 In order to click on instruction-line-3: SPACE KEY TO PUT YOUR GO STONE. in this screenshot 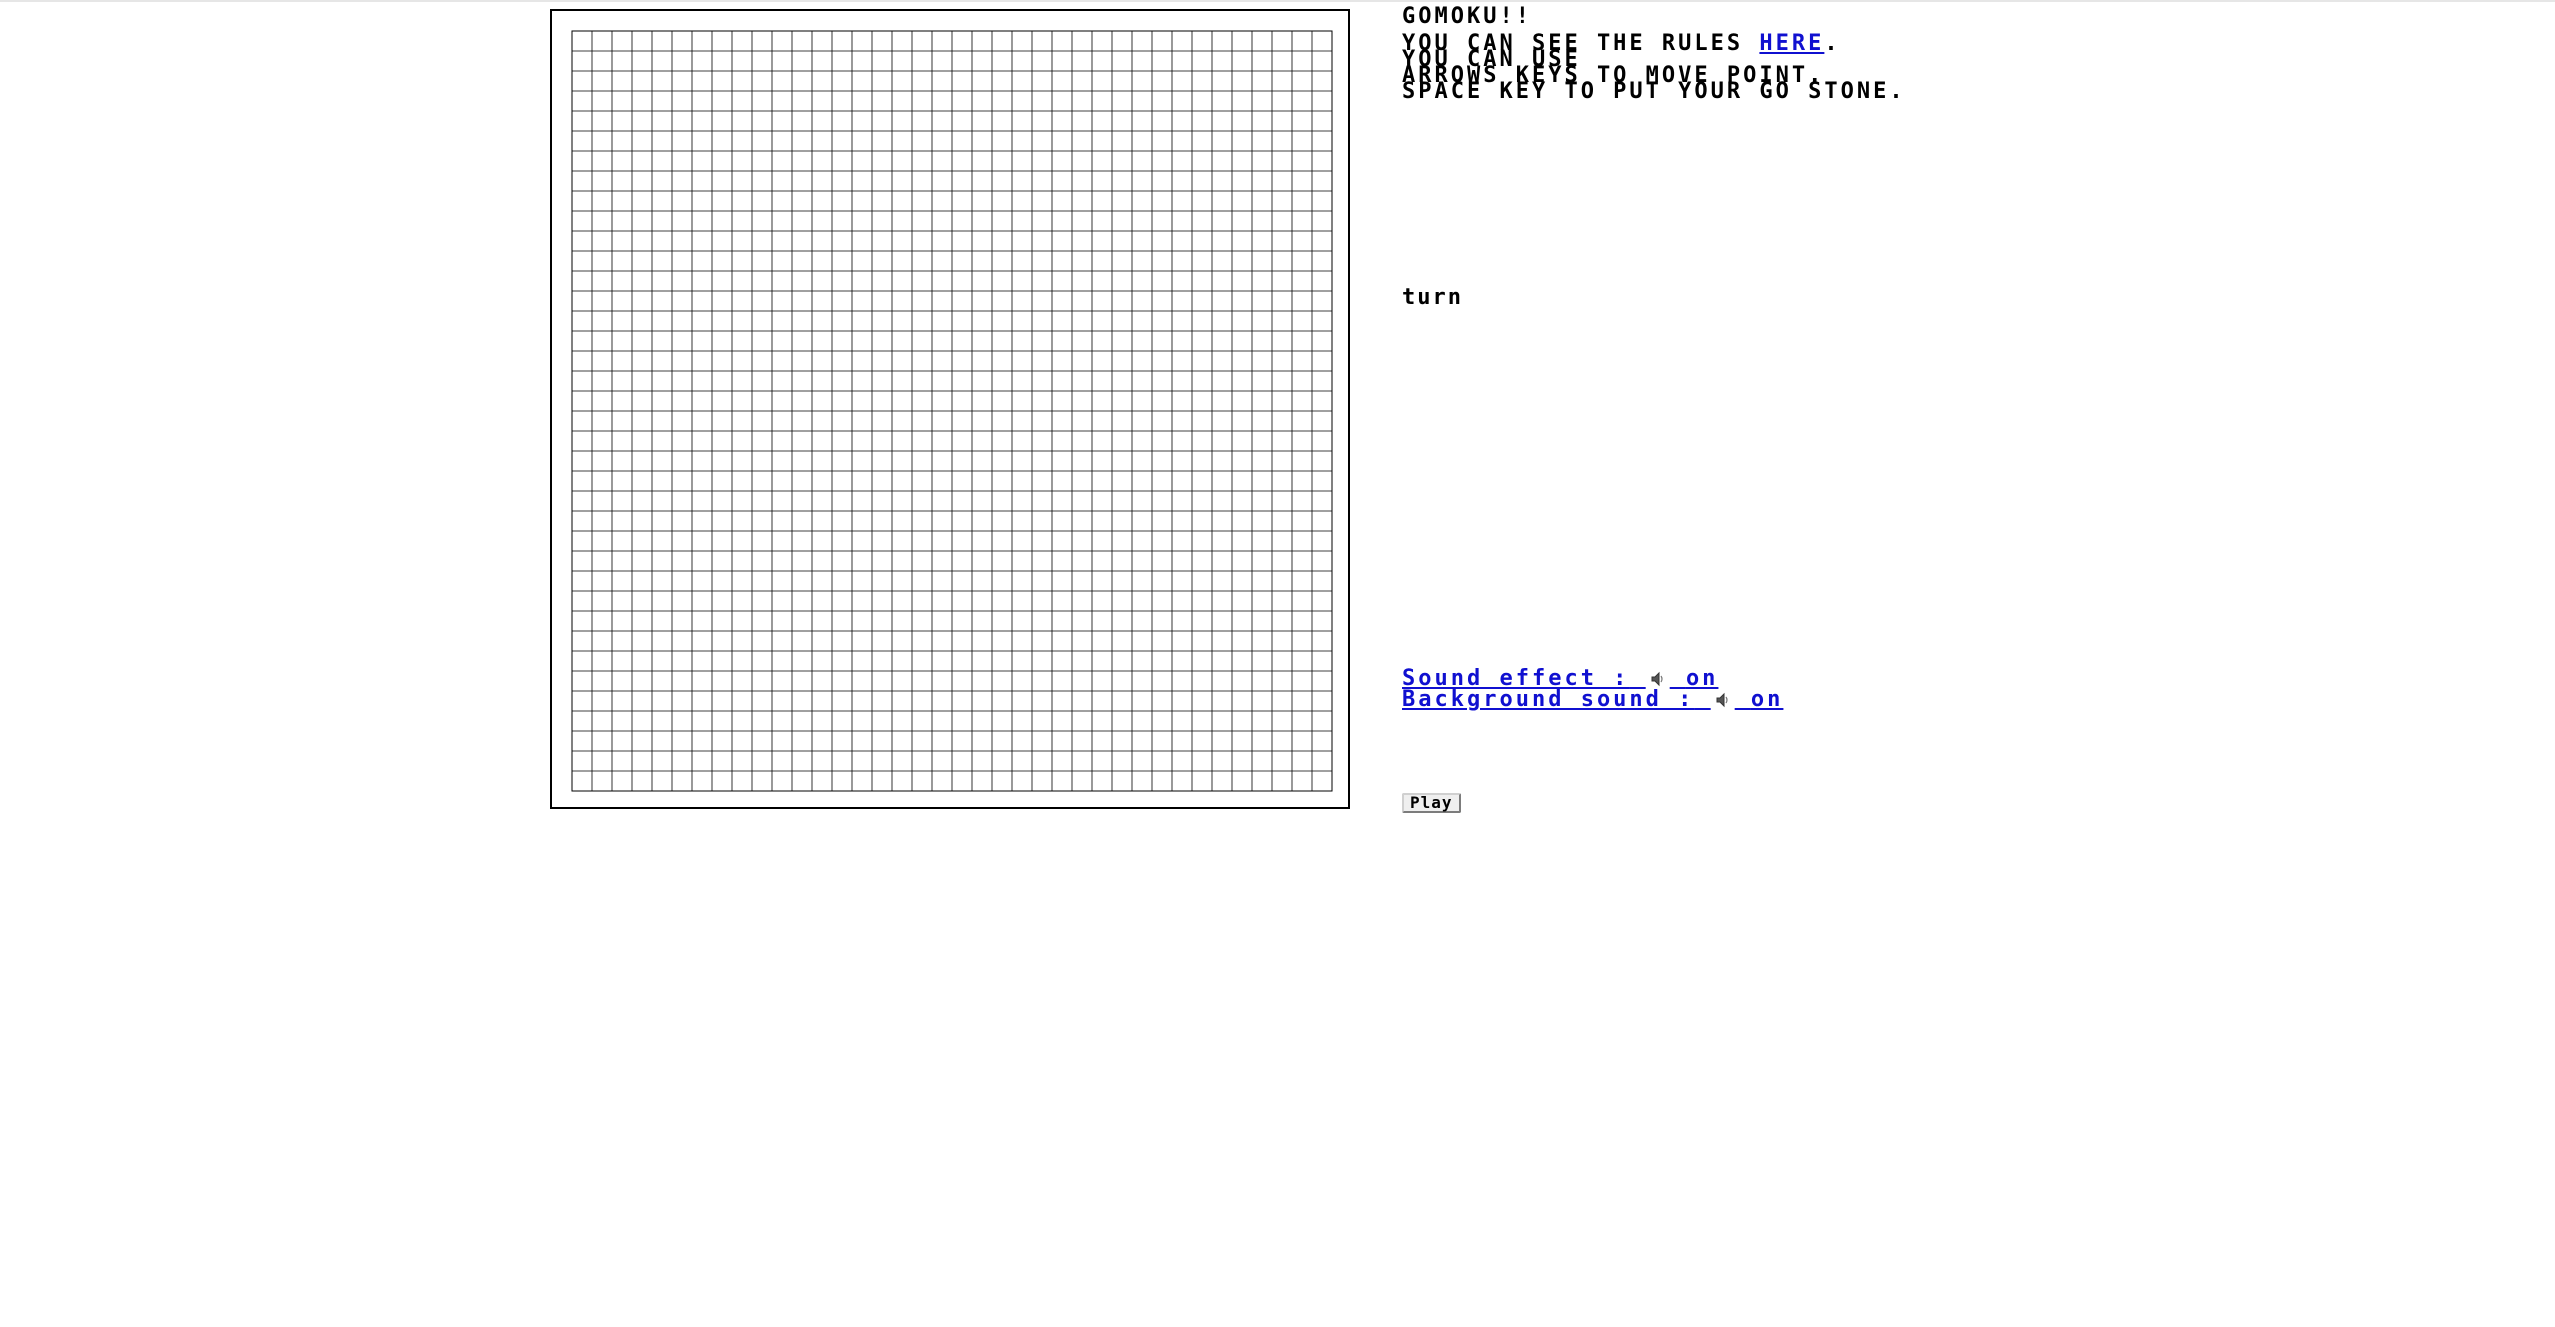, I will do `click(1654, 91)`.